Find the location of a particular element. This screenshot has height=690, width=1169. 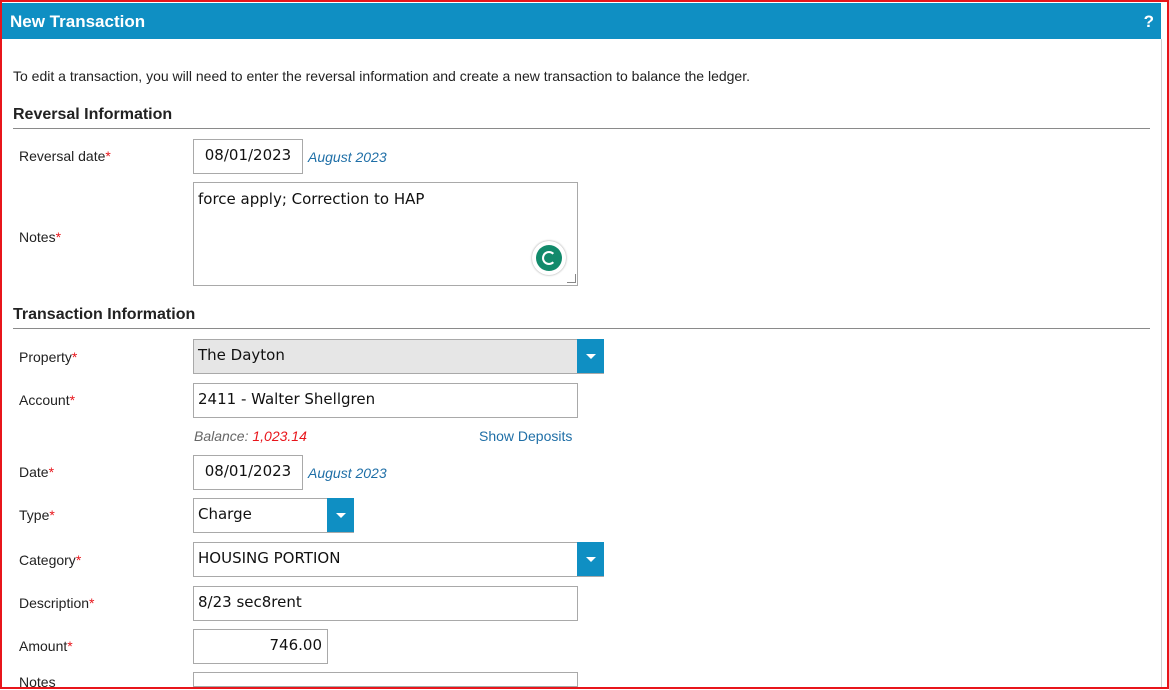

account-input: 2411 - Walter Shellgren is located at coordinates (385, 400).